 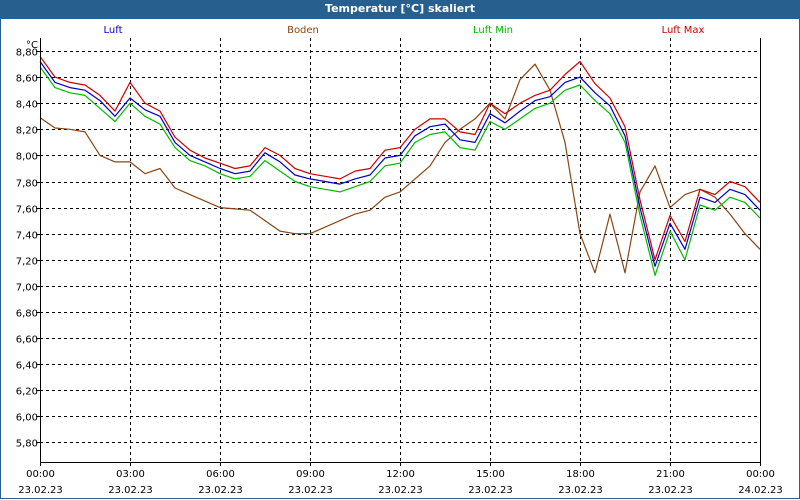 I want to click on y-tick-label: 8,00, so click(x=27, y=157).